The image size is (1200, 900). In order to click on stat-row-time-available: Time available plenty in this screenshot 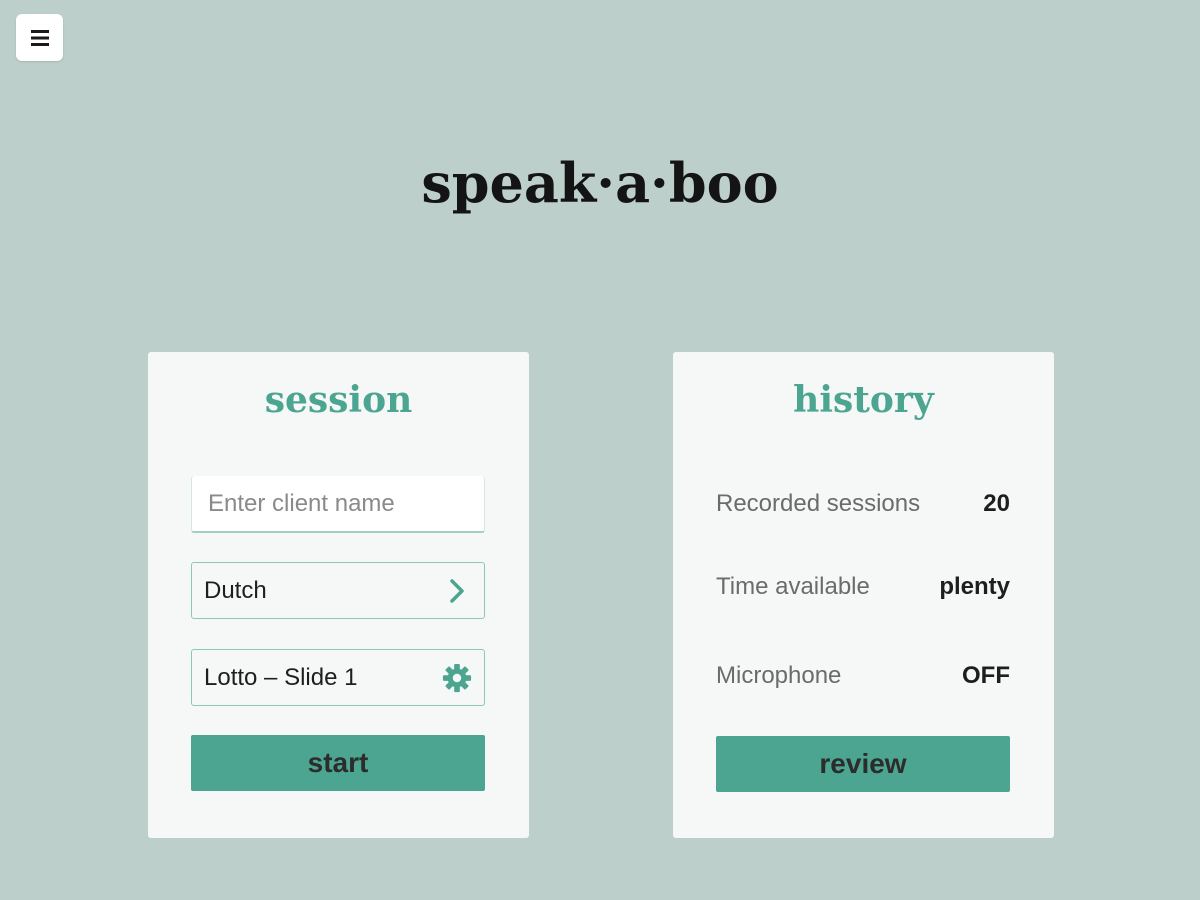, I will do `click(863, 587)`.